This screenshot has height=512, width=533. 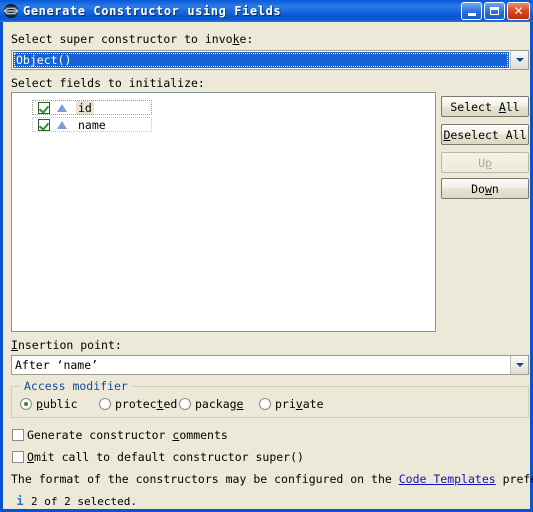 I want to click on status-bar: i 2 of 2 selected., so click(x=76, y=501).